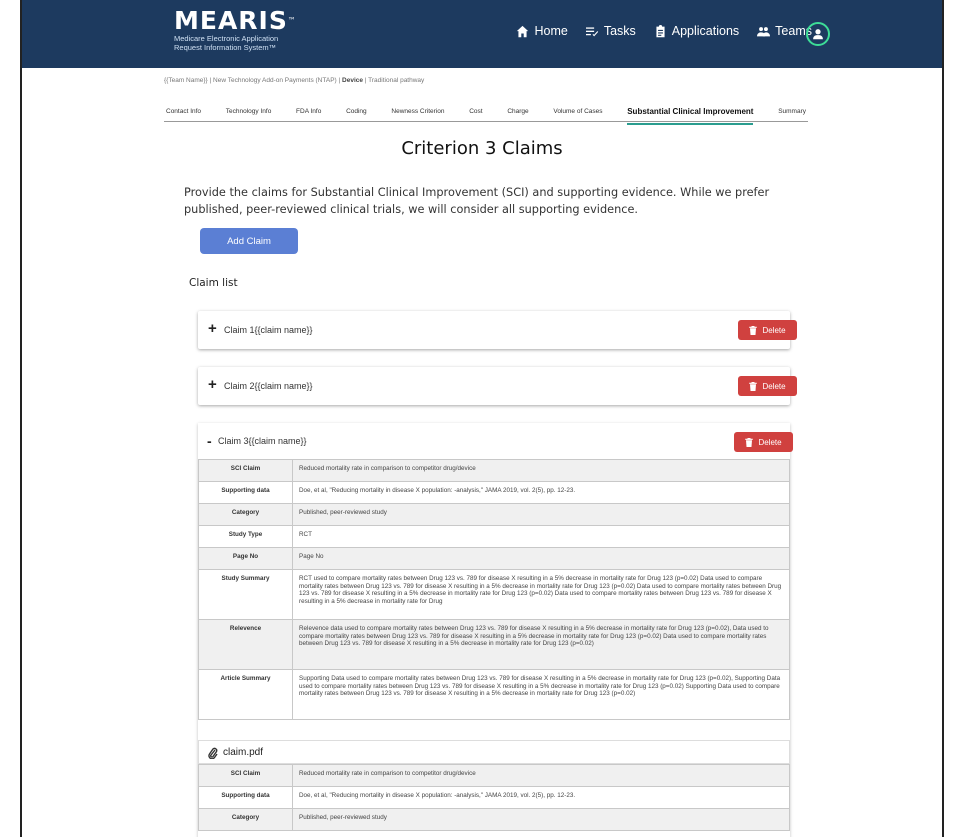 The height and width of the screenshot is (837, 964). Describe the element at coordinates (417, 111) in the screenshot. I see `tab-newness-criterion: Newness Criterion` at that location.